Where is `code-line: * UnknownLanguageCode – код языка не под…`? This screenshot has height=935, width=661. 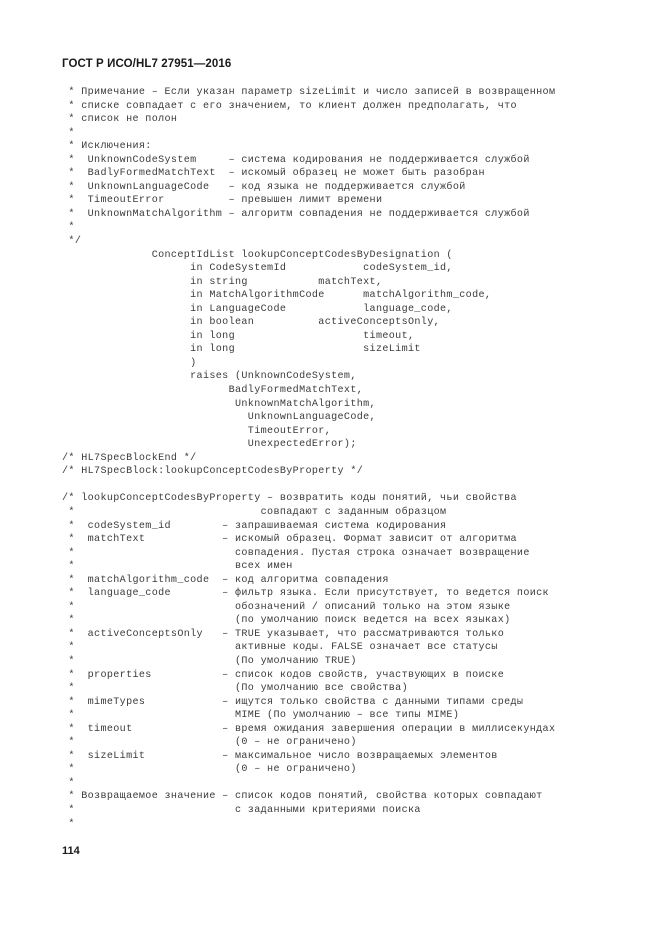
code-line: * UnknownLanguageCode – код языка не под… is located at coordinates (264, 187).